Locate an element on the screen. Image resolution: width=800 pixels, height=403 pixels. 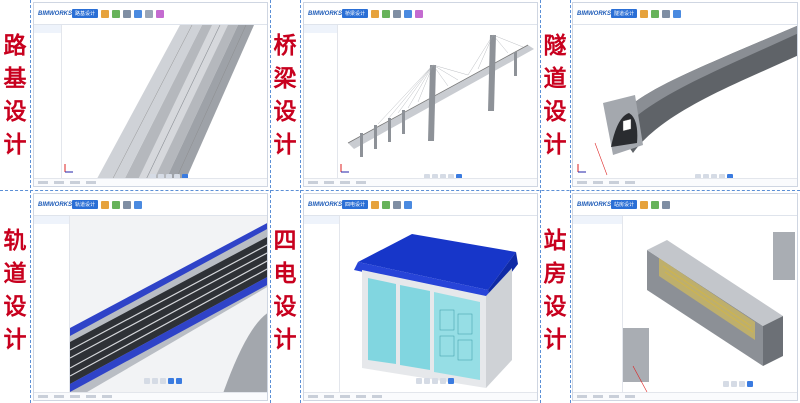
road-3d-viewport is located at coordinates (165, 106).